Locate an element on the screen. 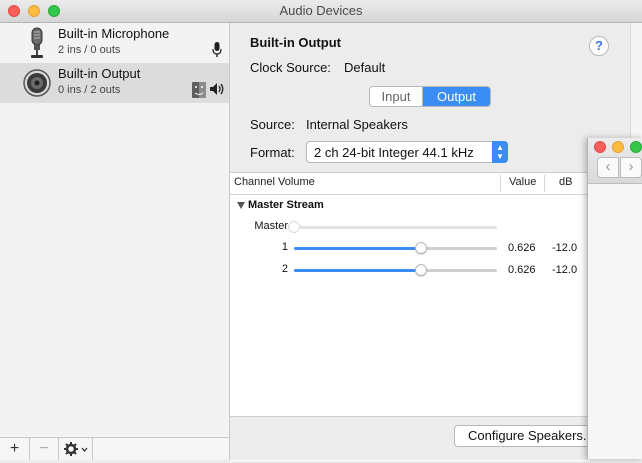 The width and height of the screenshot is (642, 463). forward-button: › is located at coordinates (631, 167).